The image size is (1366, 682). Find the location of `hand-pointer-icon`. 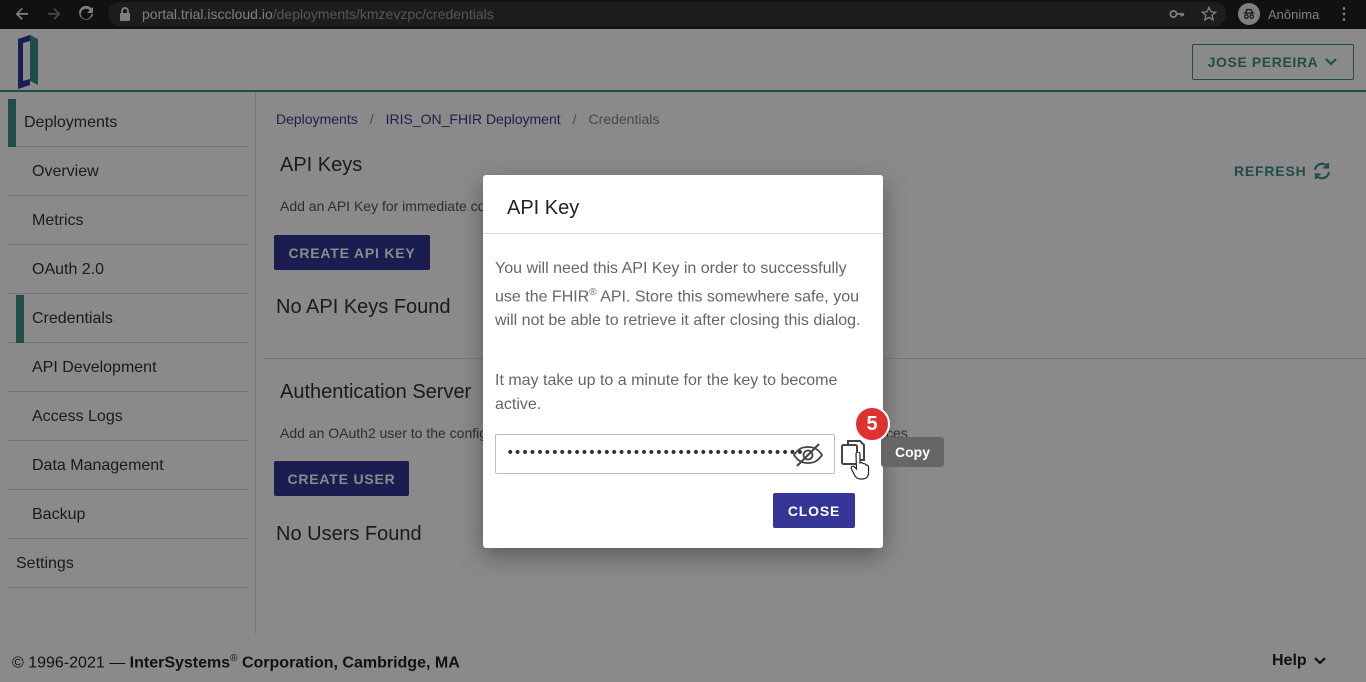

hand-pointer-icon is located at coordinates (860, 466).